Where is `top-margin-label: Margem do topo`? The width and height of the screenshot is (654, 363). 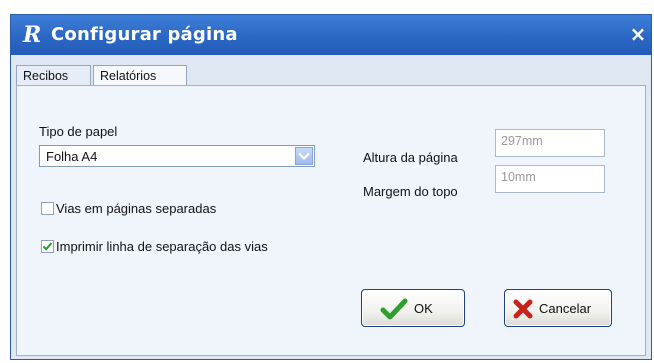 top-margin-label: Margem do topo is located at coordinates (410, 191).